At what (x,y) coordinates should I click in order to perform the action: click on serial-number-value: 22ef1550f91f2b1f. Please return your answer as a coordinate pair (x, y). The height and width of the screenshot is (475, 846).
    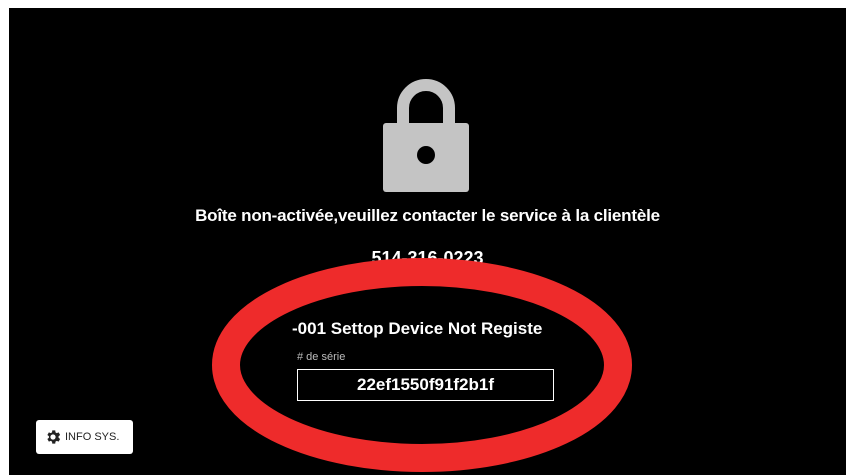
    Looking at the image, I should click on (425, 384).